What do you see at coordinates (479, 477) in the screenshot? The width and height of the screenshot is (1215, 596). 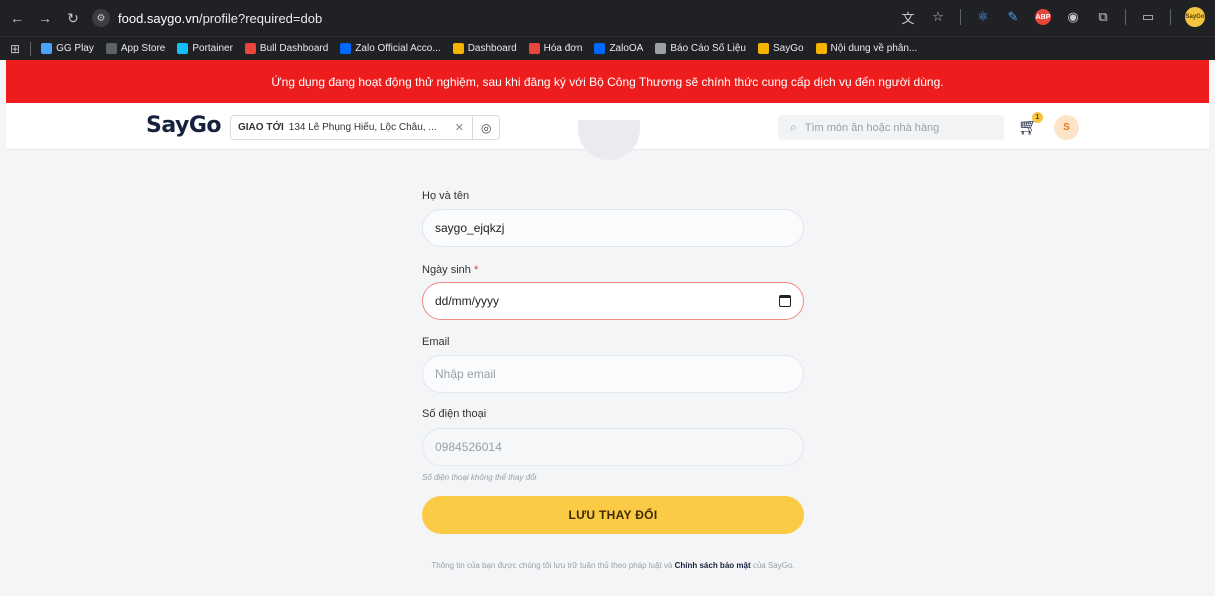 I see `phone-hint: Số điện thoại không thể thay đổi` at bounding box center [479, 477].